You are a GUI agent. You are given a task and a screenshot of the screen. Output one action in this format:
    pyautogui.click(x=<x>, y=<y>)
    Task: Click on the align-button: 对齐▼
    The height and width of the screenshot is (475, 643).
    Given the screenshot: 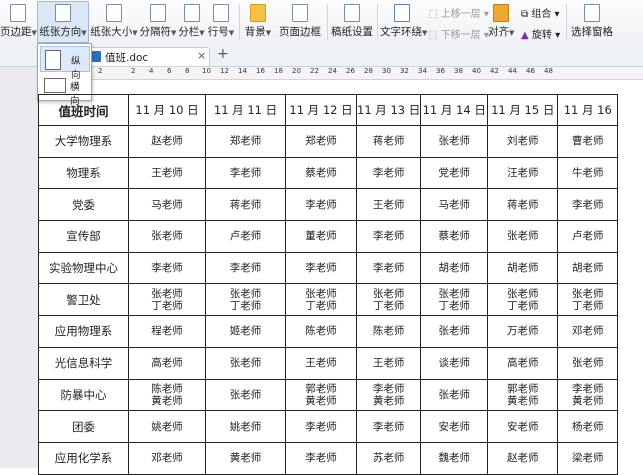 What is the action you would take?
    pyautogui.click(x=501, y=22)
    